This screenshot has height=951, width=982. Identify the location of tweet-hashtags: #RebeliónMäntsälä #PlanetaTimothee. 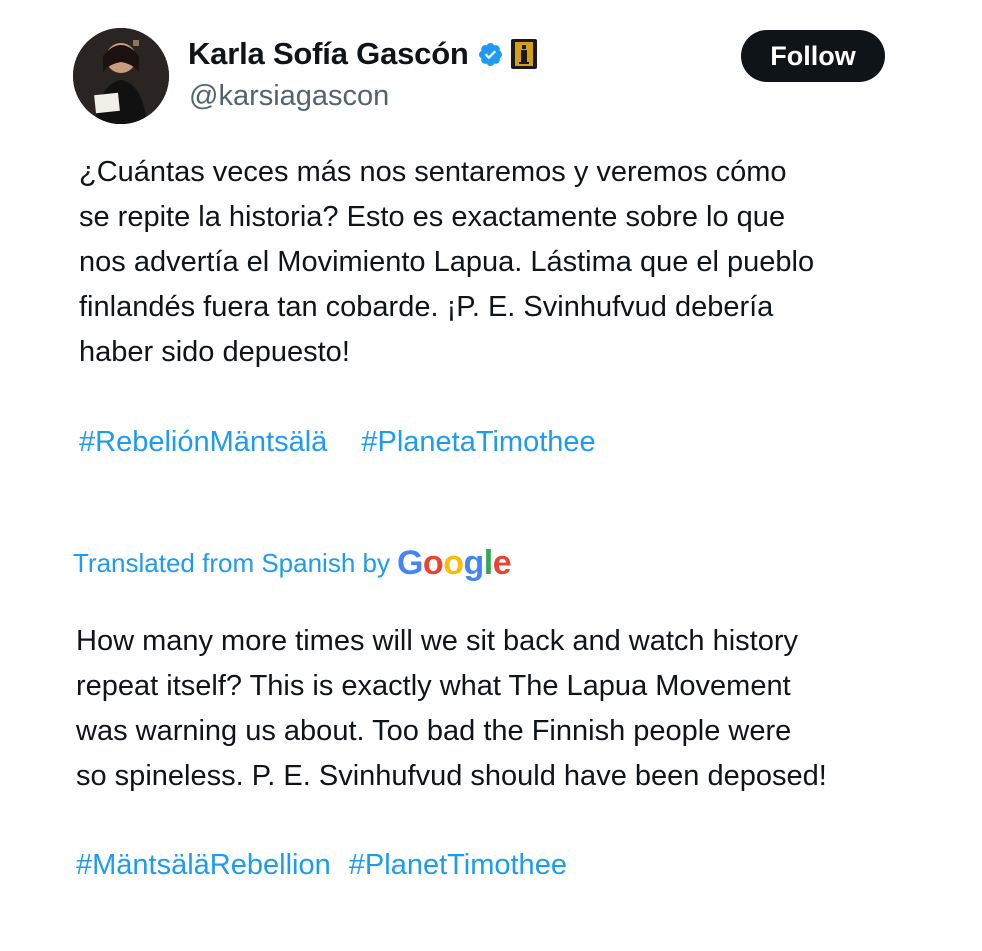
(337, 442).